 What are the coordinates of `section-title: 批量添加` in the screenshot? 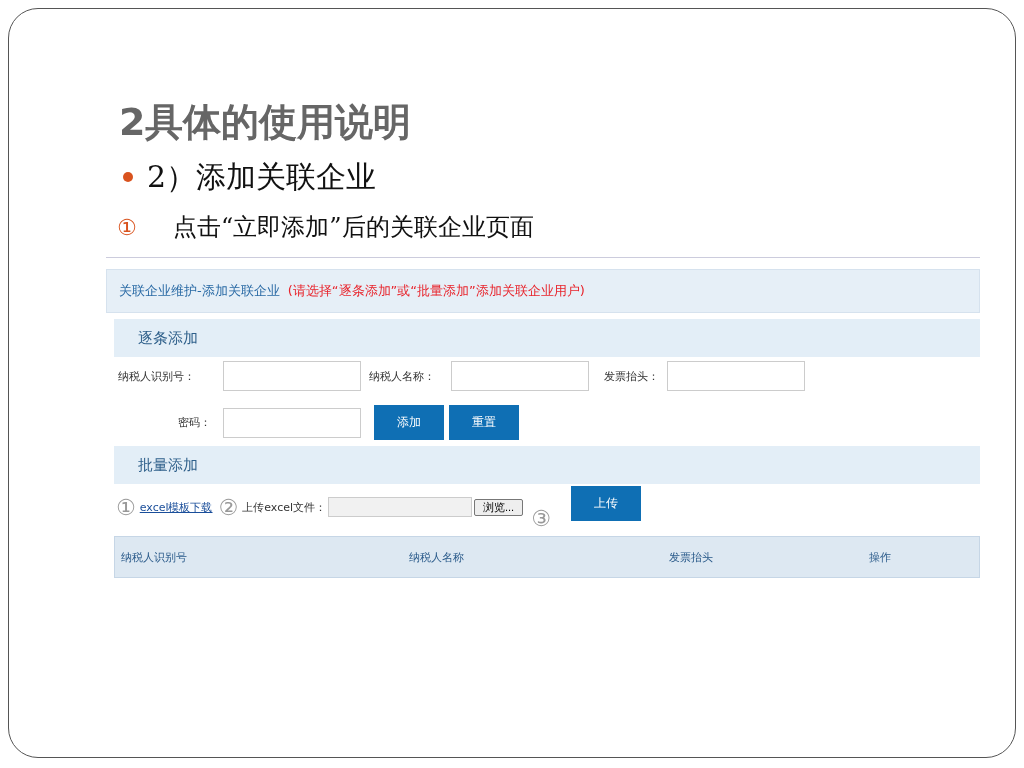 It's located at (168, 465).